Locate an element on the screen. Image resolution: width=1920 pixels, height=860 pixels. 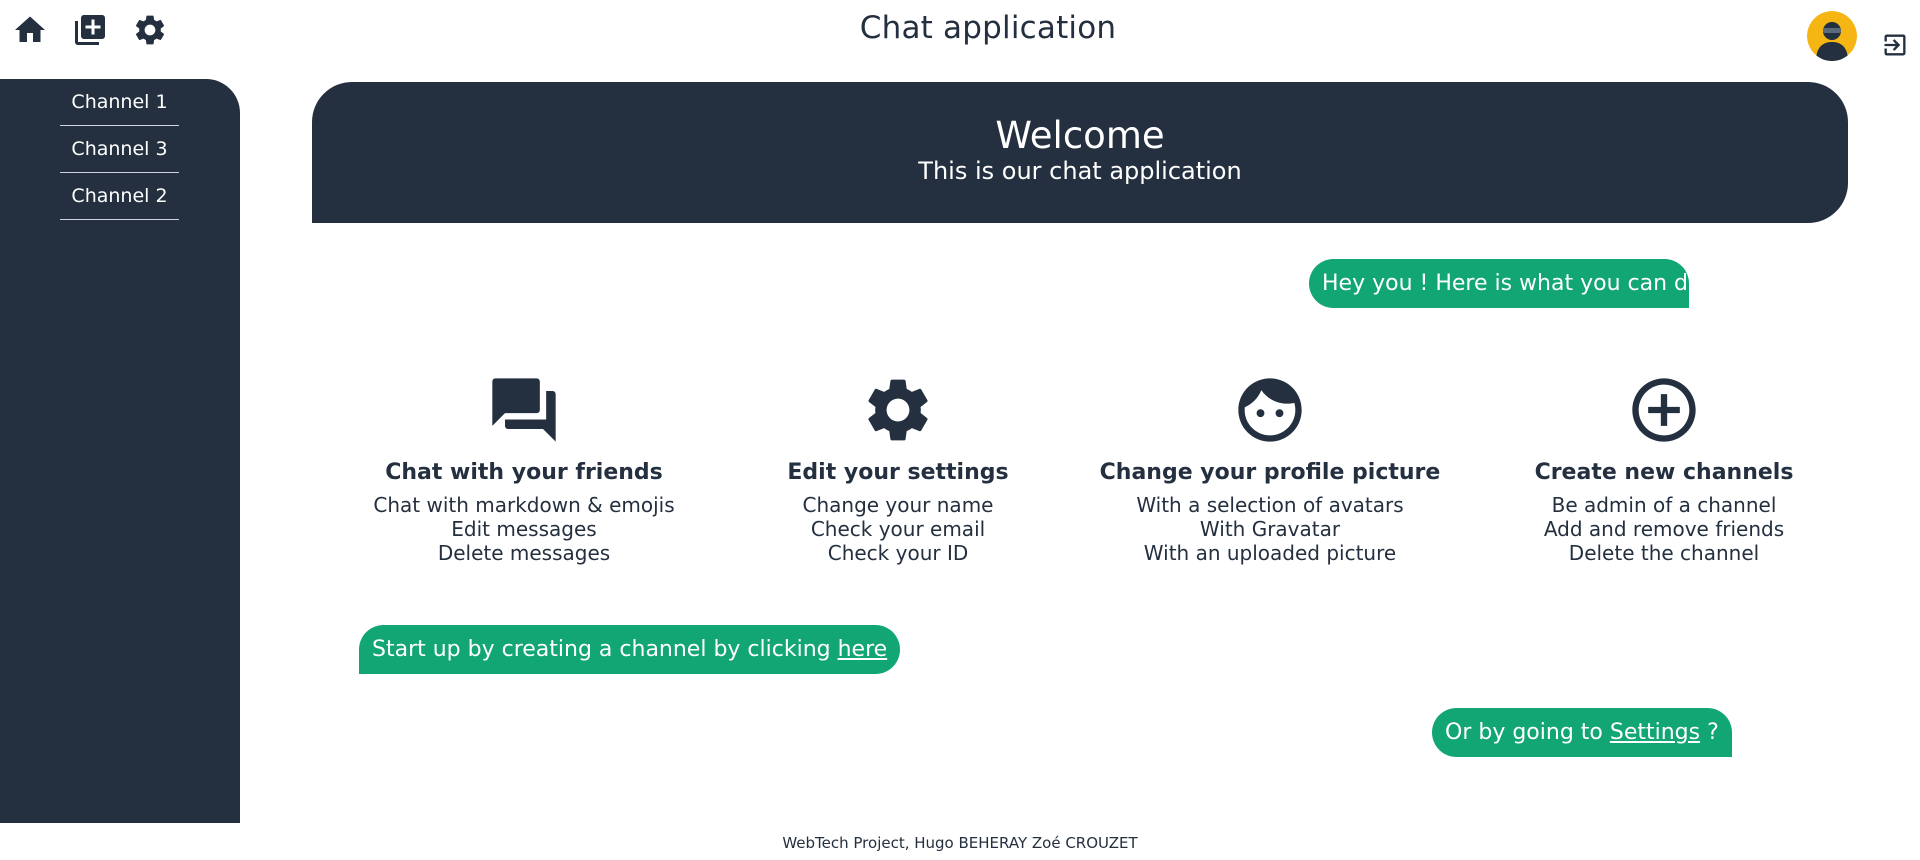
feature-title: Chat with your friends is located at coordinates (524, 472).